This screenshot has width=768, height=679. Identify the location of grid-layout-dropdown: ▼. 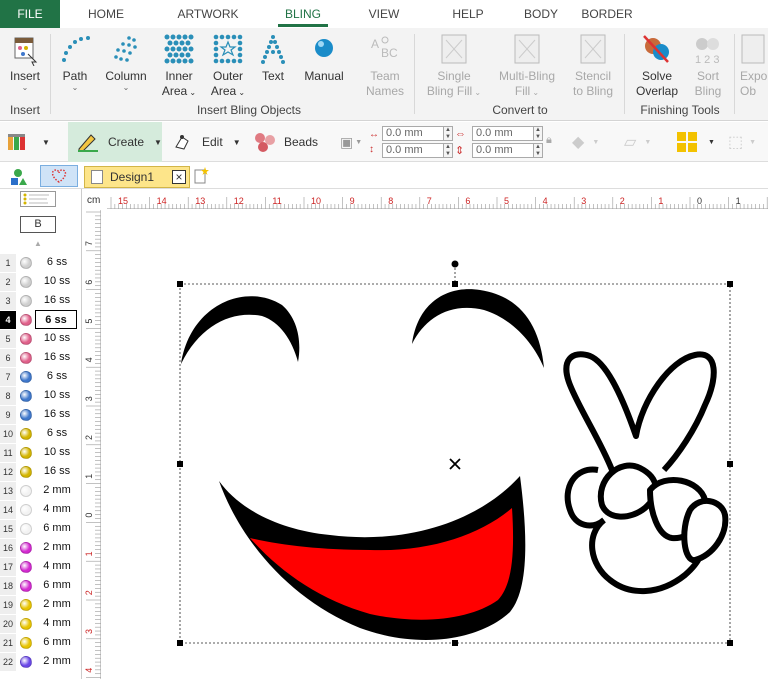
(698, 142).